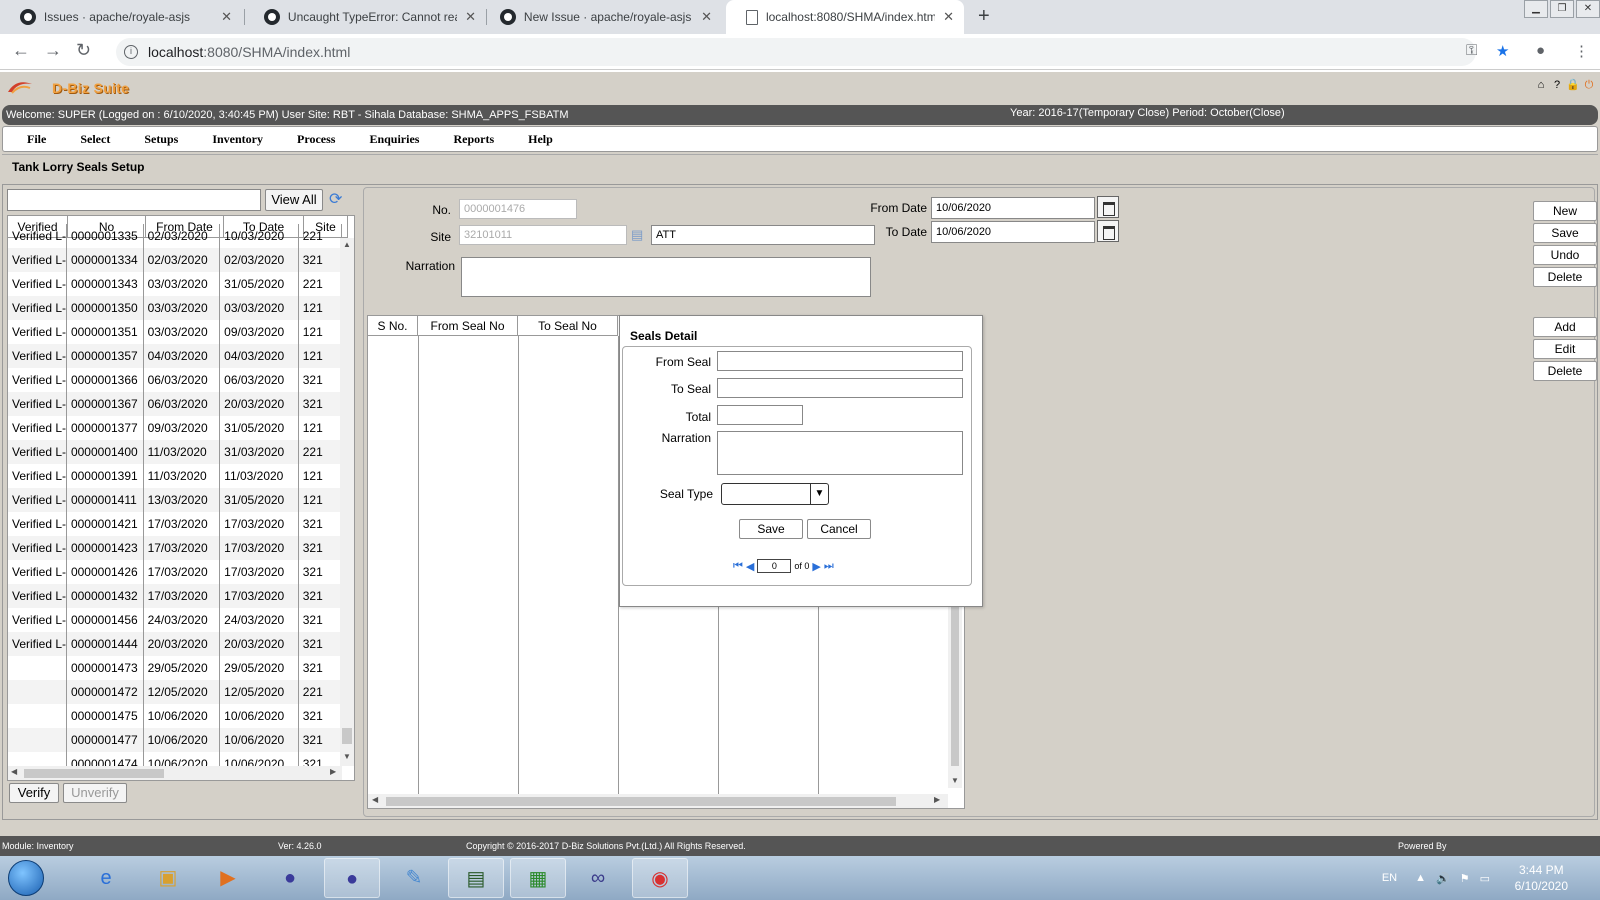 This screenshot has width=1600, height=900. I want to click on narration-textarea, so click(666, 277).